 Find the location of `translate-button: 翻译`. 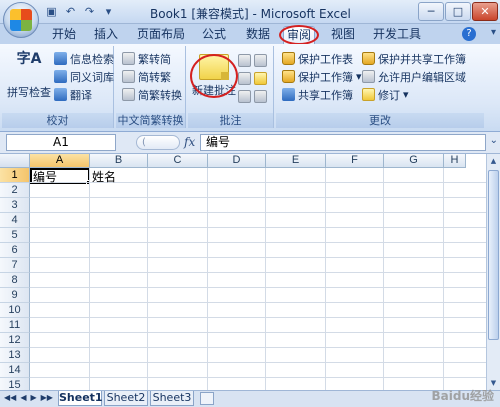

translate-button: 翻译 is located at coordinates (73, 94).